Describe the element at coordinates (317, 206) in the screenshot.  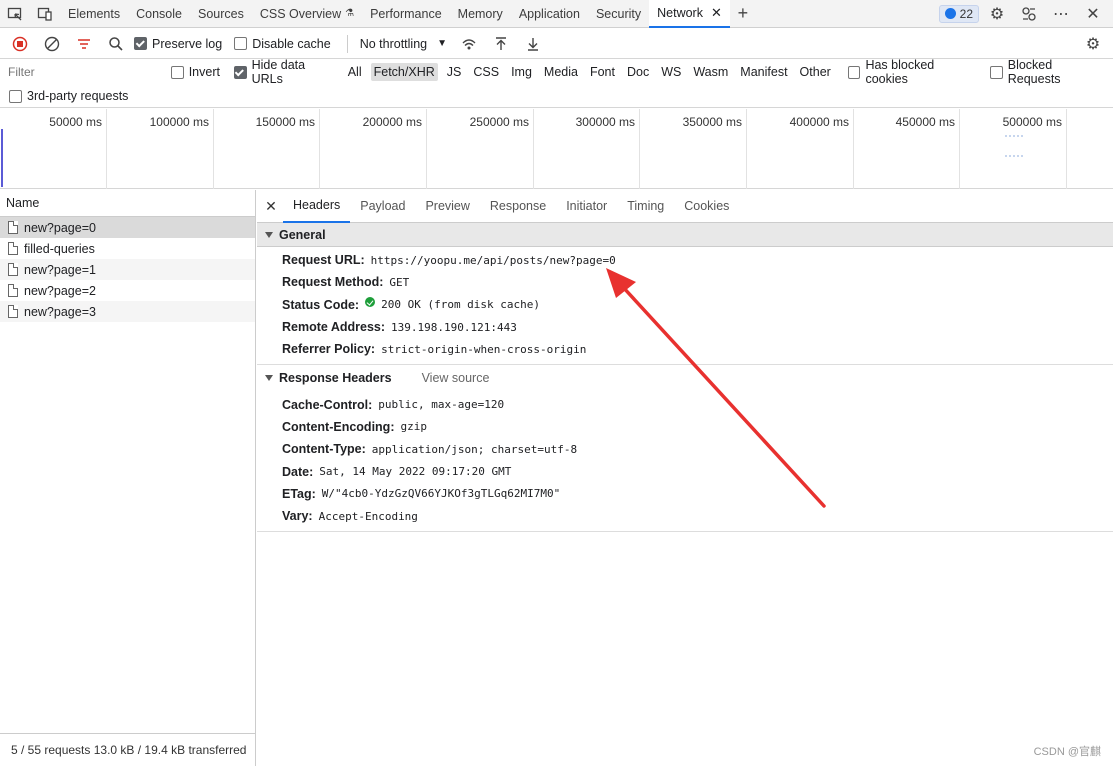
I see `tab-headers: Headers` at that location.